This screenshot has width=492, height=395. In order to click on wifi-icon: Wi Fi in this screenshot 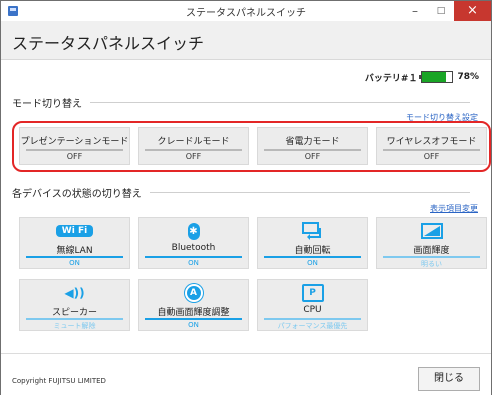, I will do `click(74, 231)`.